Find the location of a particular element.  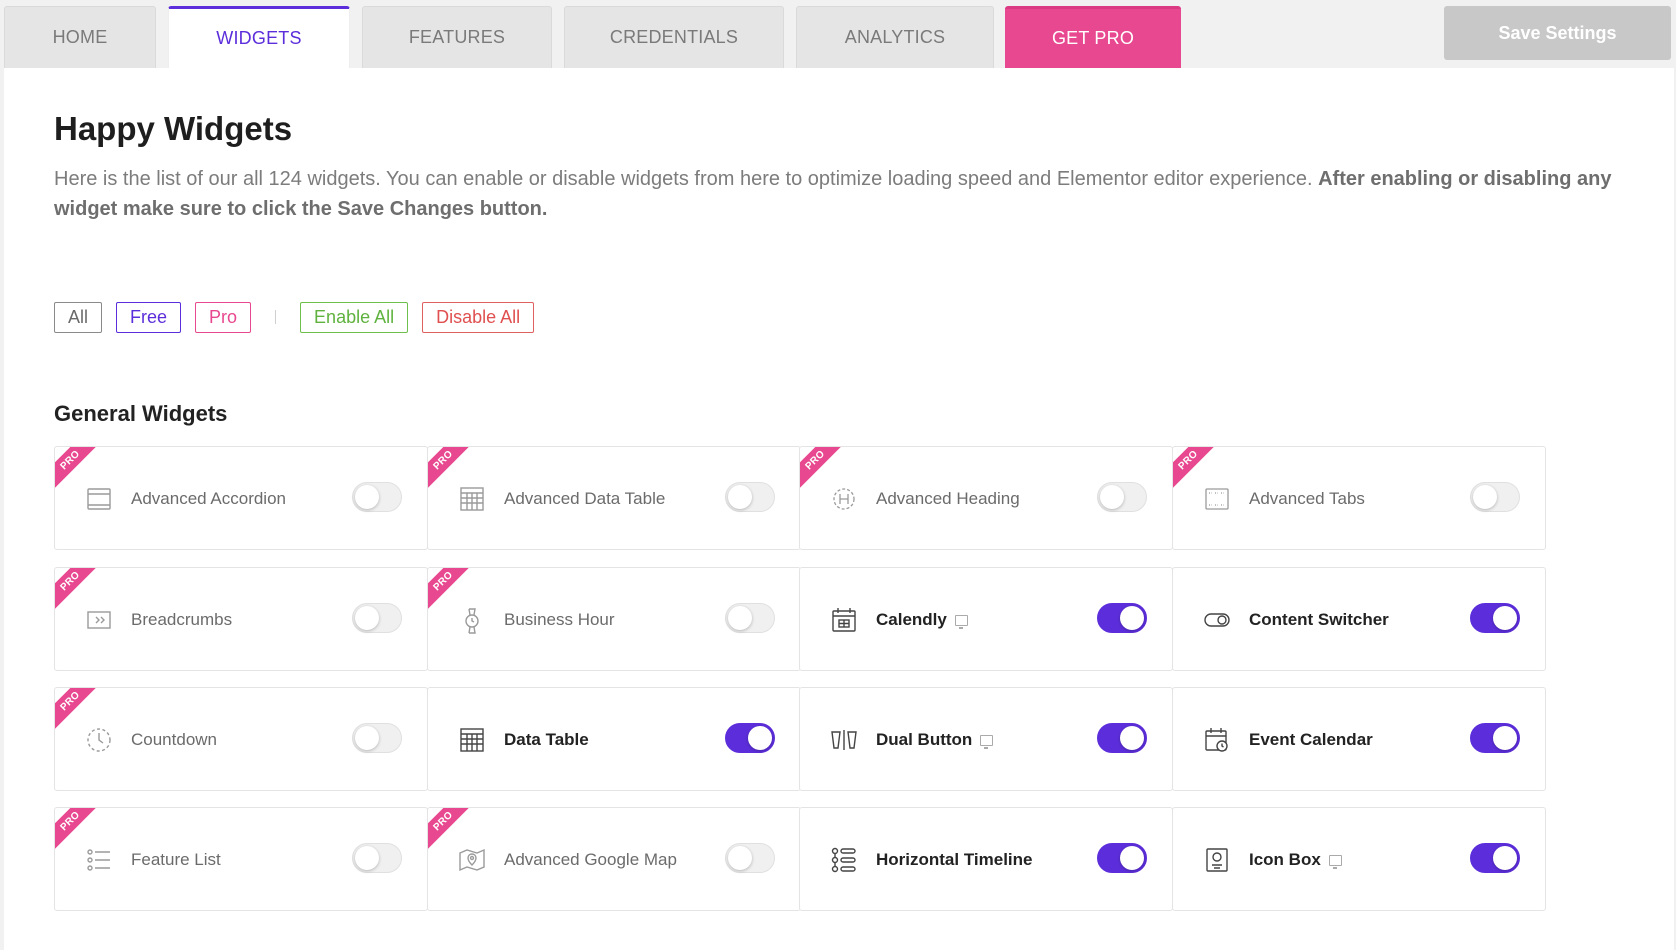

widget-label: Feature List is located at coordinates (176, 860).